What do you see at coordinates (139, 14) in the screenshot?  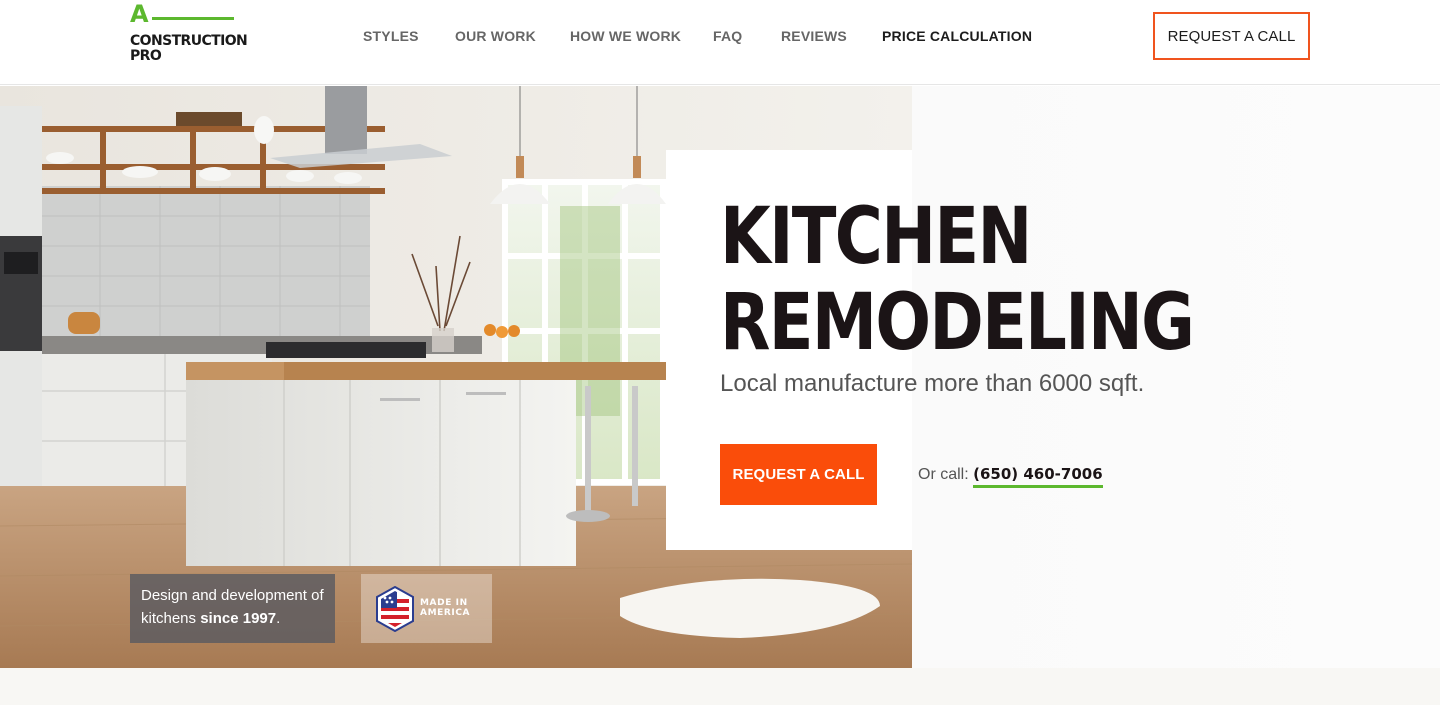 I see `logo-mark: A` at bounding box center [139, 14].